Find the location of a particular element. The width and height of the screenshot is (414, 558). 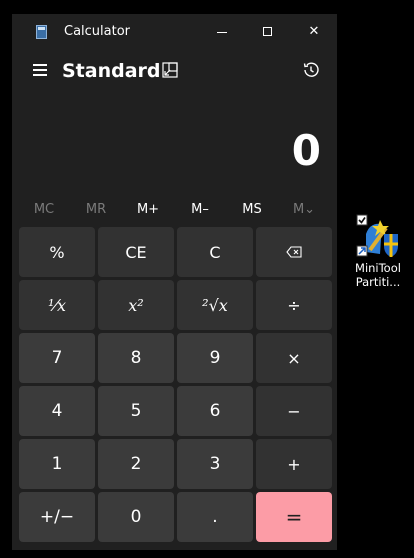

reciprocal-button: ¹⁄x is located at coordinates (57, 305).